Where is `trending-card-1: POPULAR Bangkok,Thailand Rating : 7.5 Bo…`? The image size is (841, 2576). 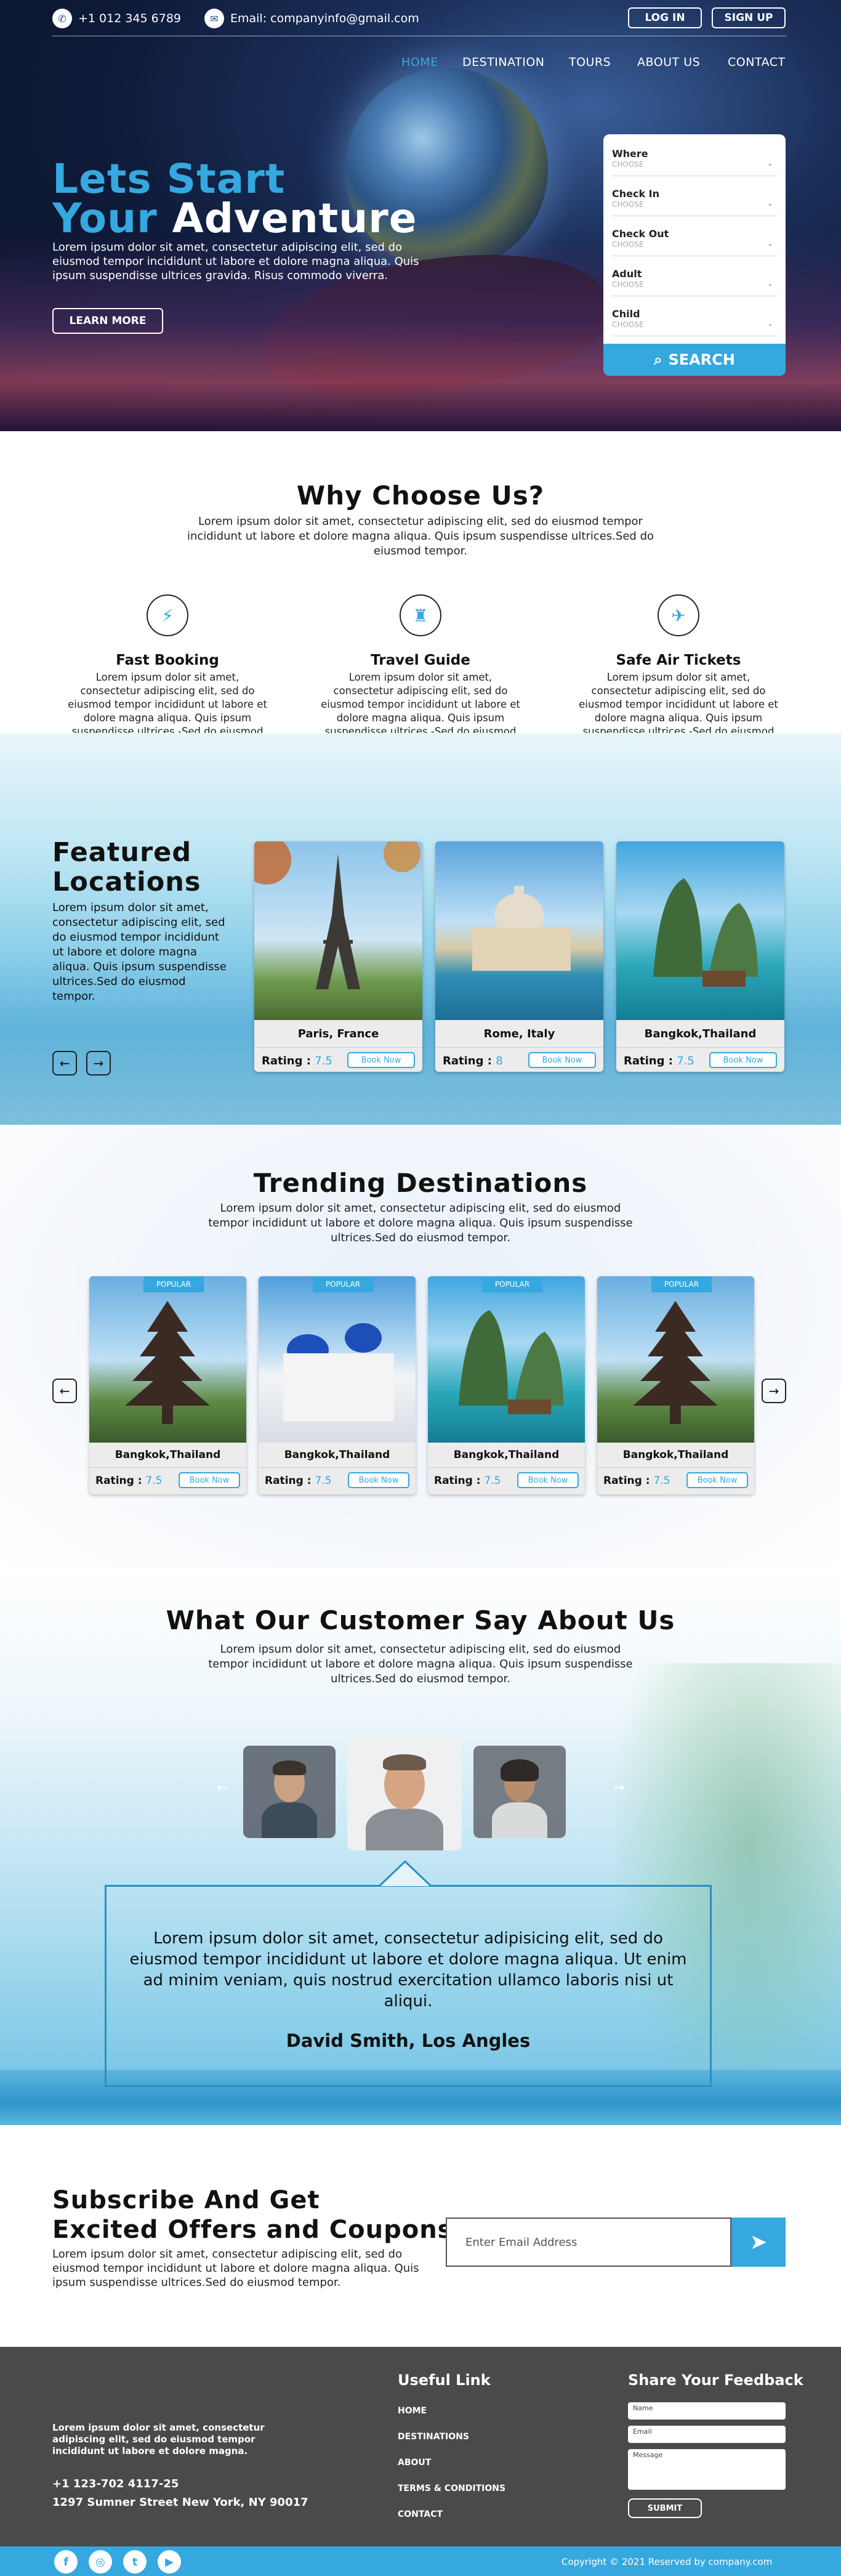
trending-card-1: POPULAR Bangkok,Thailand Rating : 7.5 Bo… is located at coordinates (167, 1385).